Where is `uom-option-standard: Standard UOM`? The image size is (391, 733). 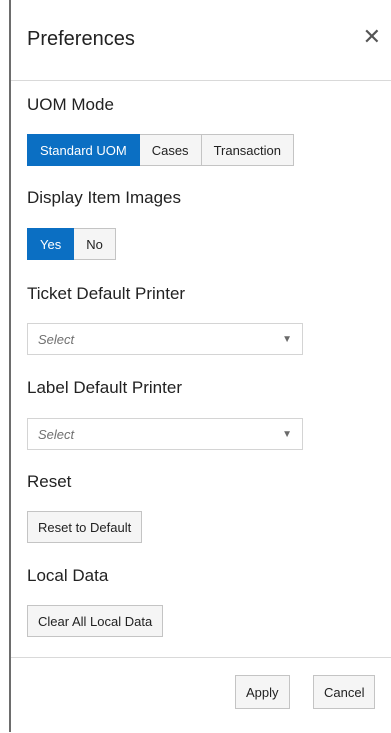 uom-option-standard: Standard UOM is located at coordinates (83, 150).